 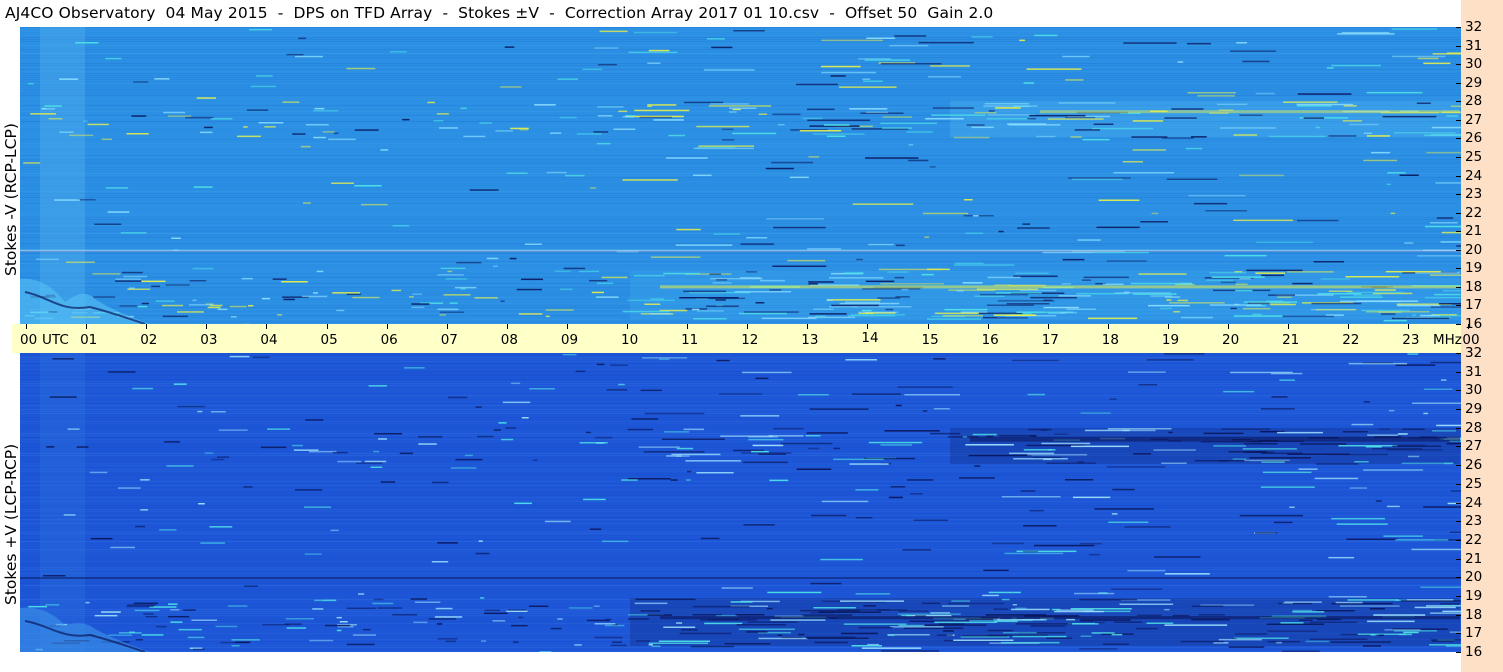 What do you see at coordinates (55, 340) in the screenshot?
I see `time-axis-unit: UTC` at bounding box center [55, 340].